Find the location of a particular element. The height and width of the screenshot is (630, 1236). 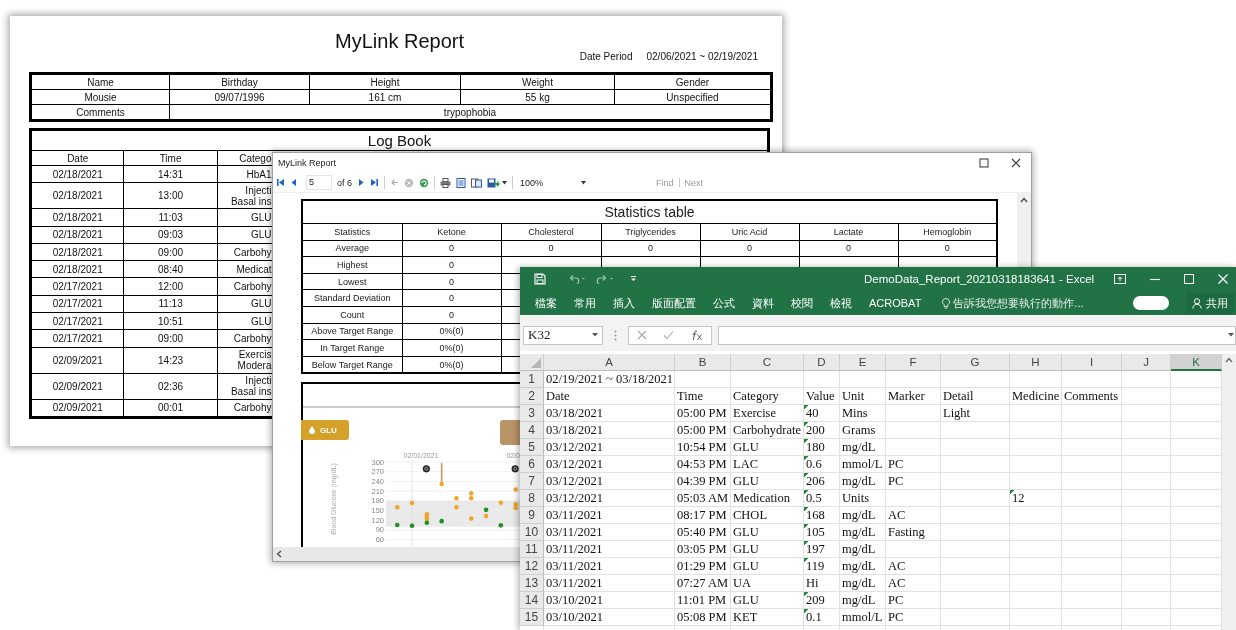

spreadsheet-cell-text: Date is located at coordinates (558, 396).